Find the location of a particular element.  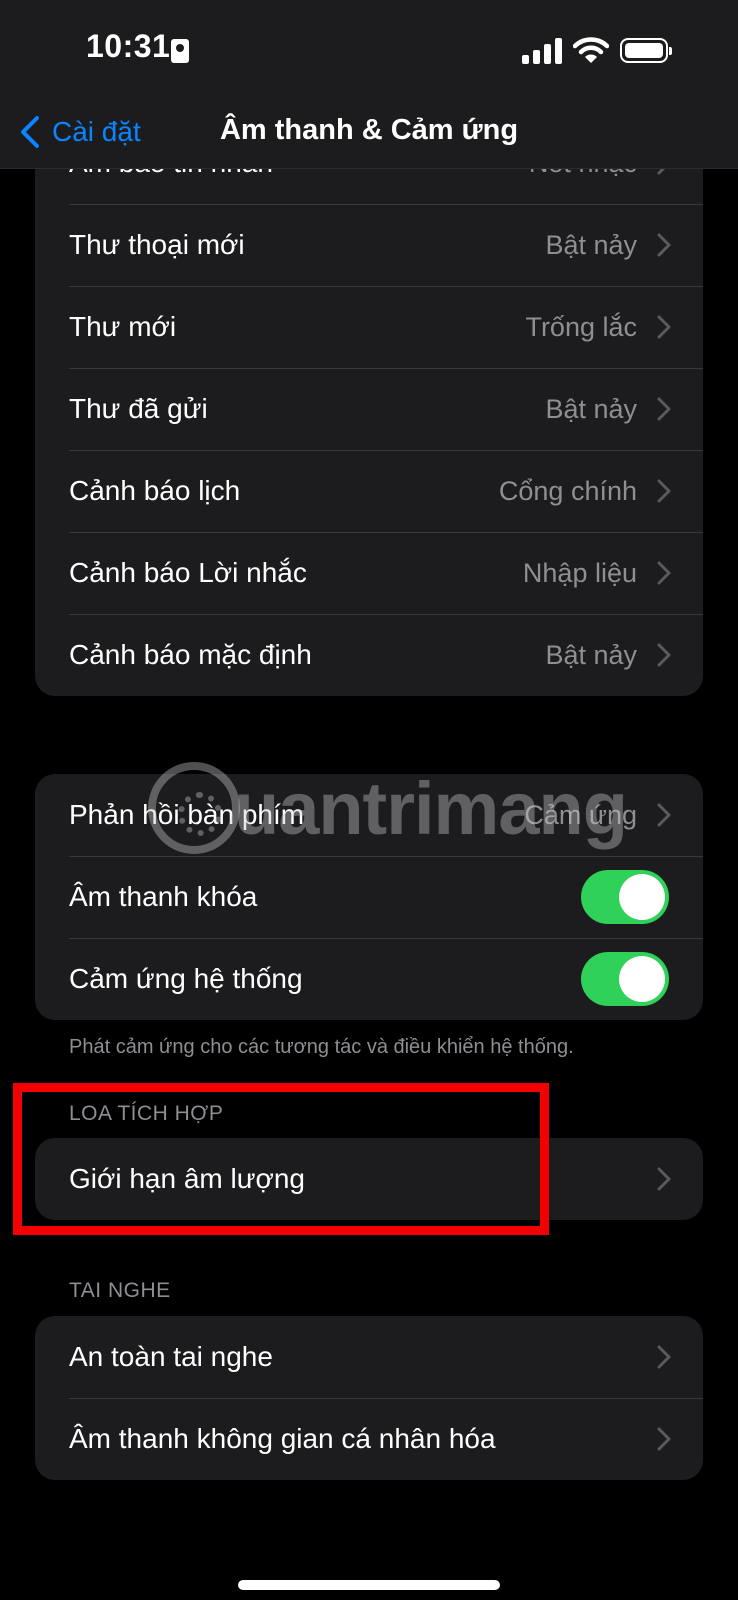

row-value: Trống lắc is located at coordinates (581, 326).